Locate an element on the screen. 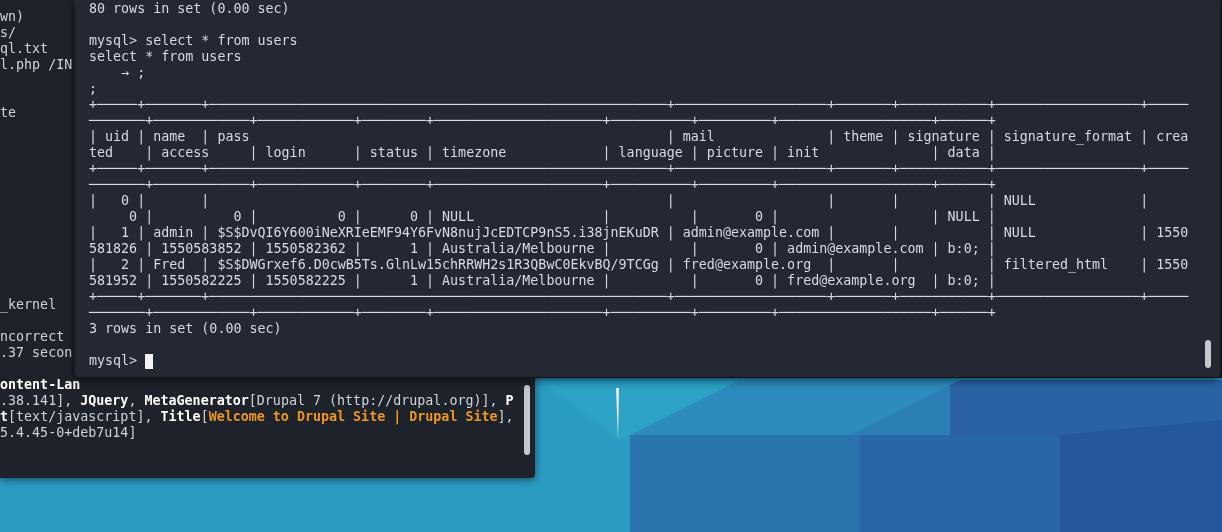 This screenshot has height=532, width=1222. terminal-line: ; is located at coordinates (93, 89).